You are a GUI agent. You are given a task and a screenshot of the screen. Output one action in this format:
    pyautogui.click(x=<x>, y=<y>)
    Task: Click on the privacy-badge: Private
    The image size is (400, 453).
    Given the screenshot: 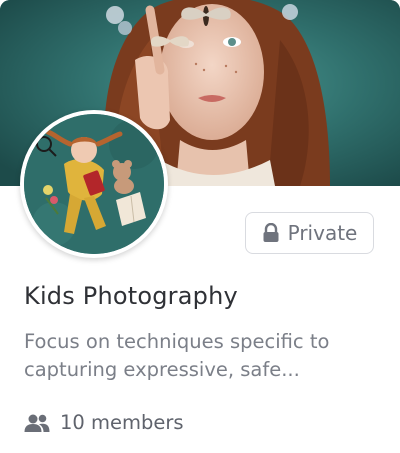 What is the action you would take?
    pyautogui.click(x=309, y=233)
    